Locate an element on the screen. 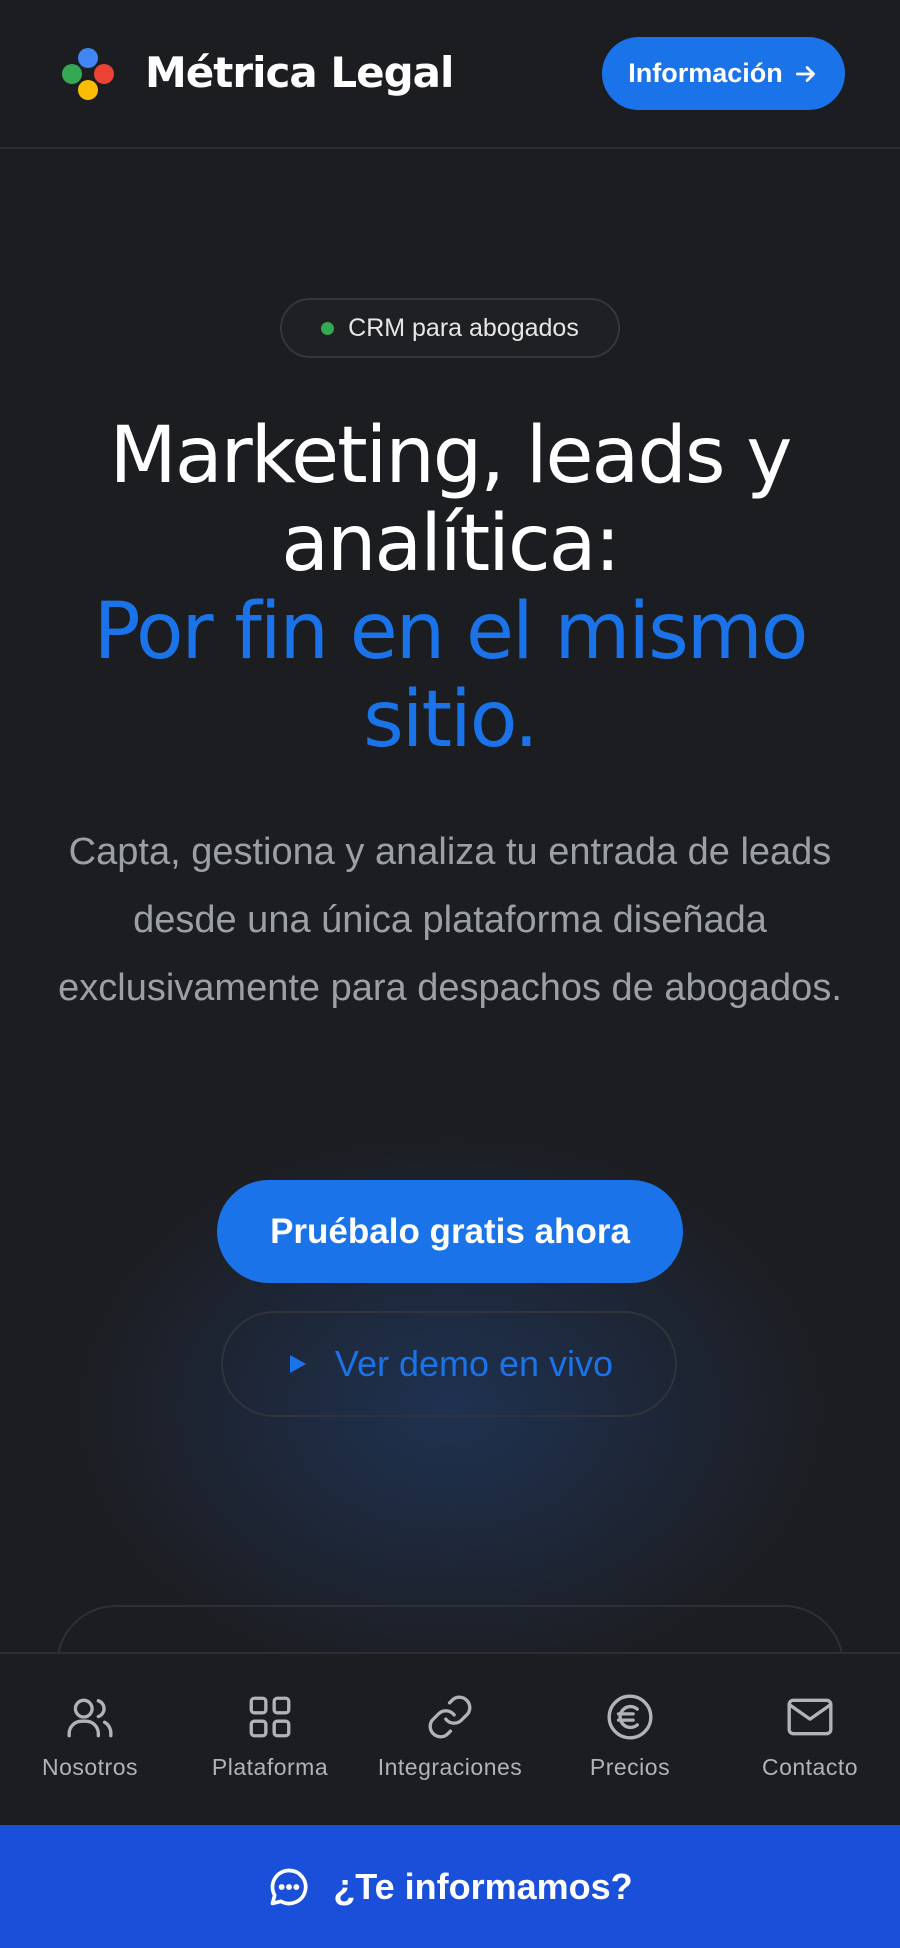 This screenshot has width=900, height=1948. nav-label-precios: Precios is located at coordinates (630, 1767).